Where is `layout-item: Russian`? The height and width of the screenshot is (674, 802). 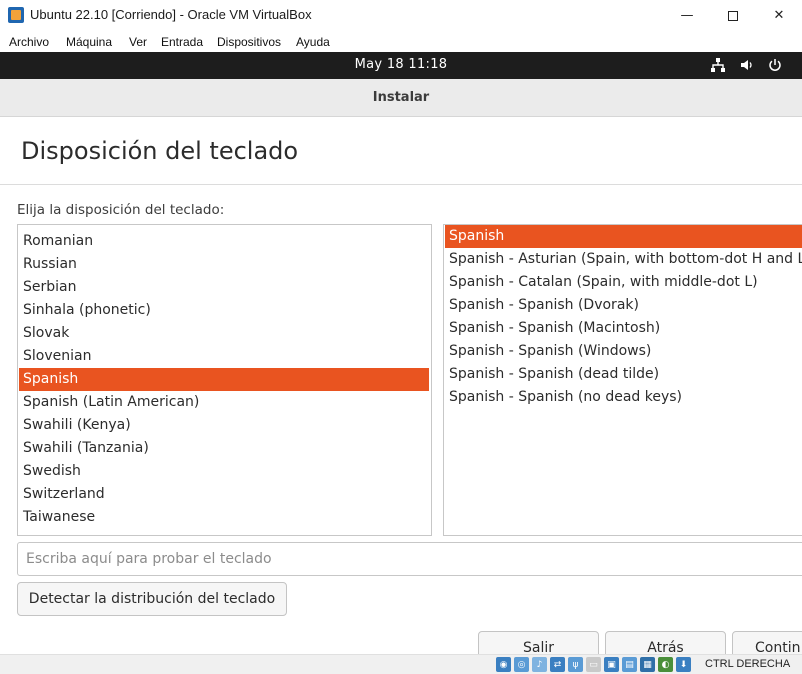
layout-item: Russian is located at coordinates (224, 264).